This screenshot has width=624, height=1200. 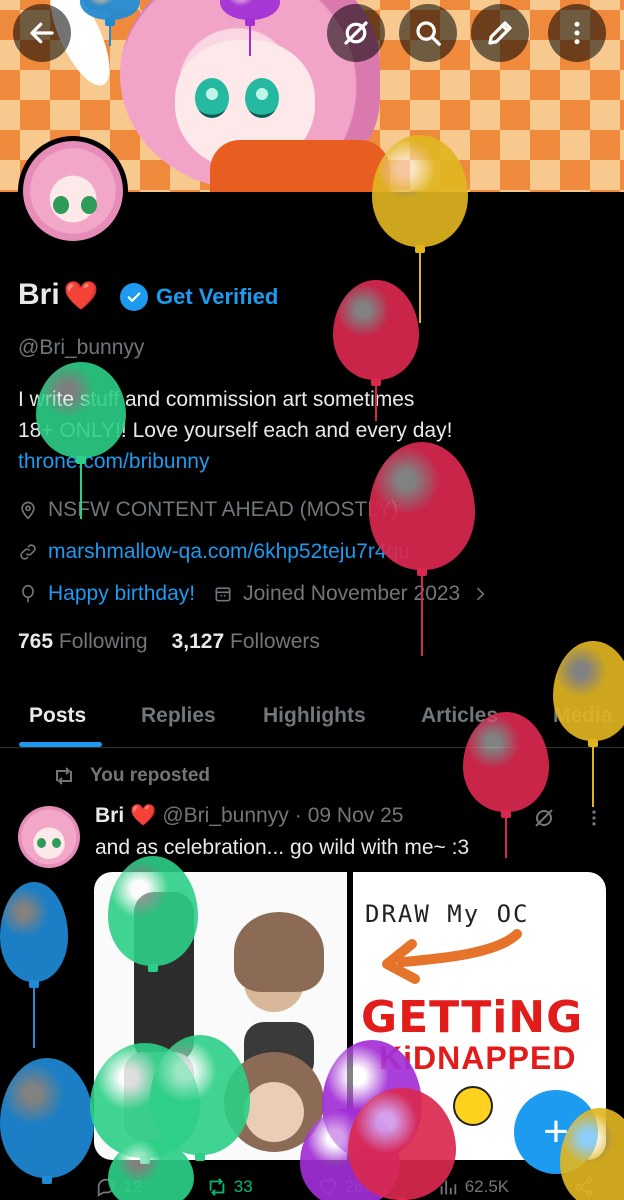 I want to click on share-button, so click(x=584, y=1187).